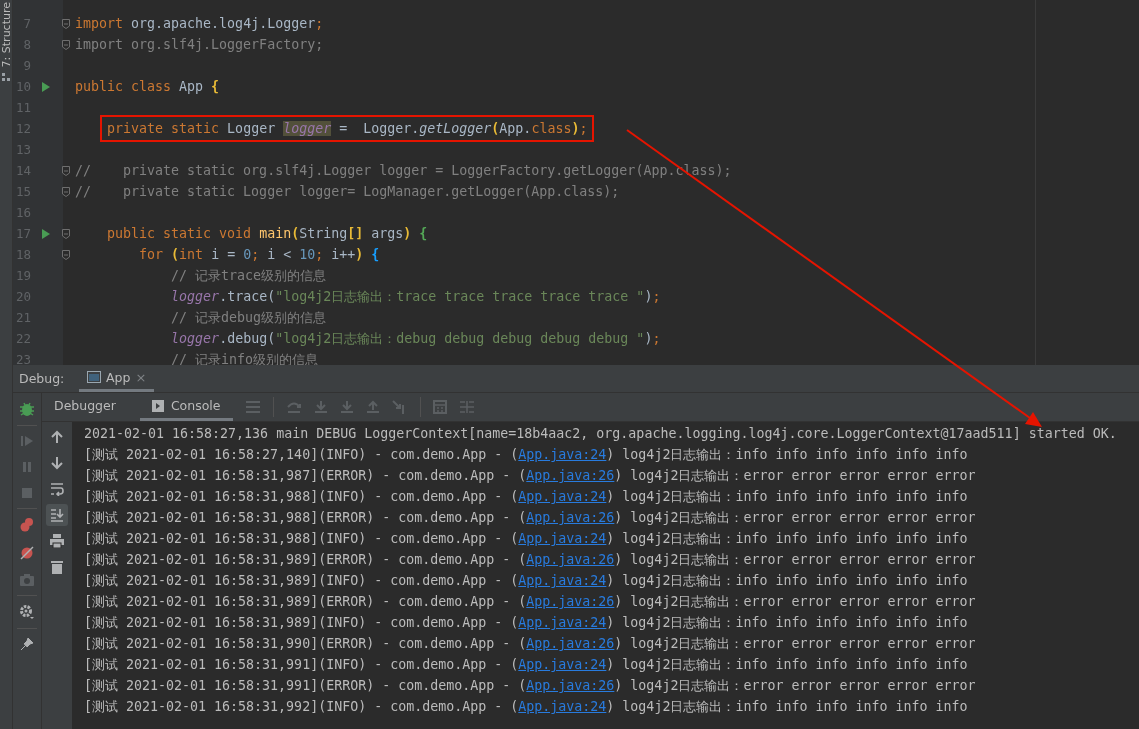 Image resolution: width=1139 pixels, height=729 pixels. Describe the element at coordinates (27, 580) in the screenshot. I see `camera-icon` at that location.